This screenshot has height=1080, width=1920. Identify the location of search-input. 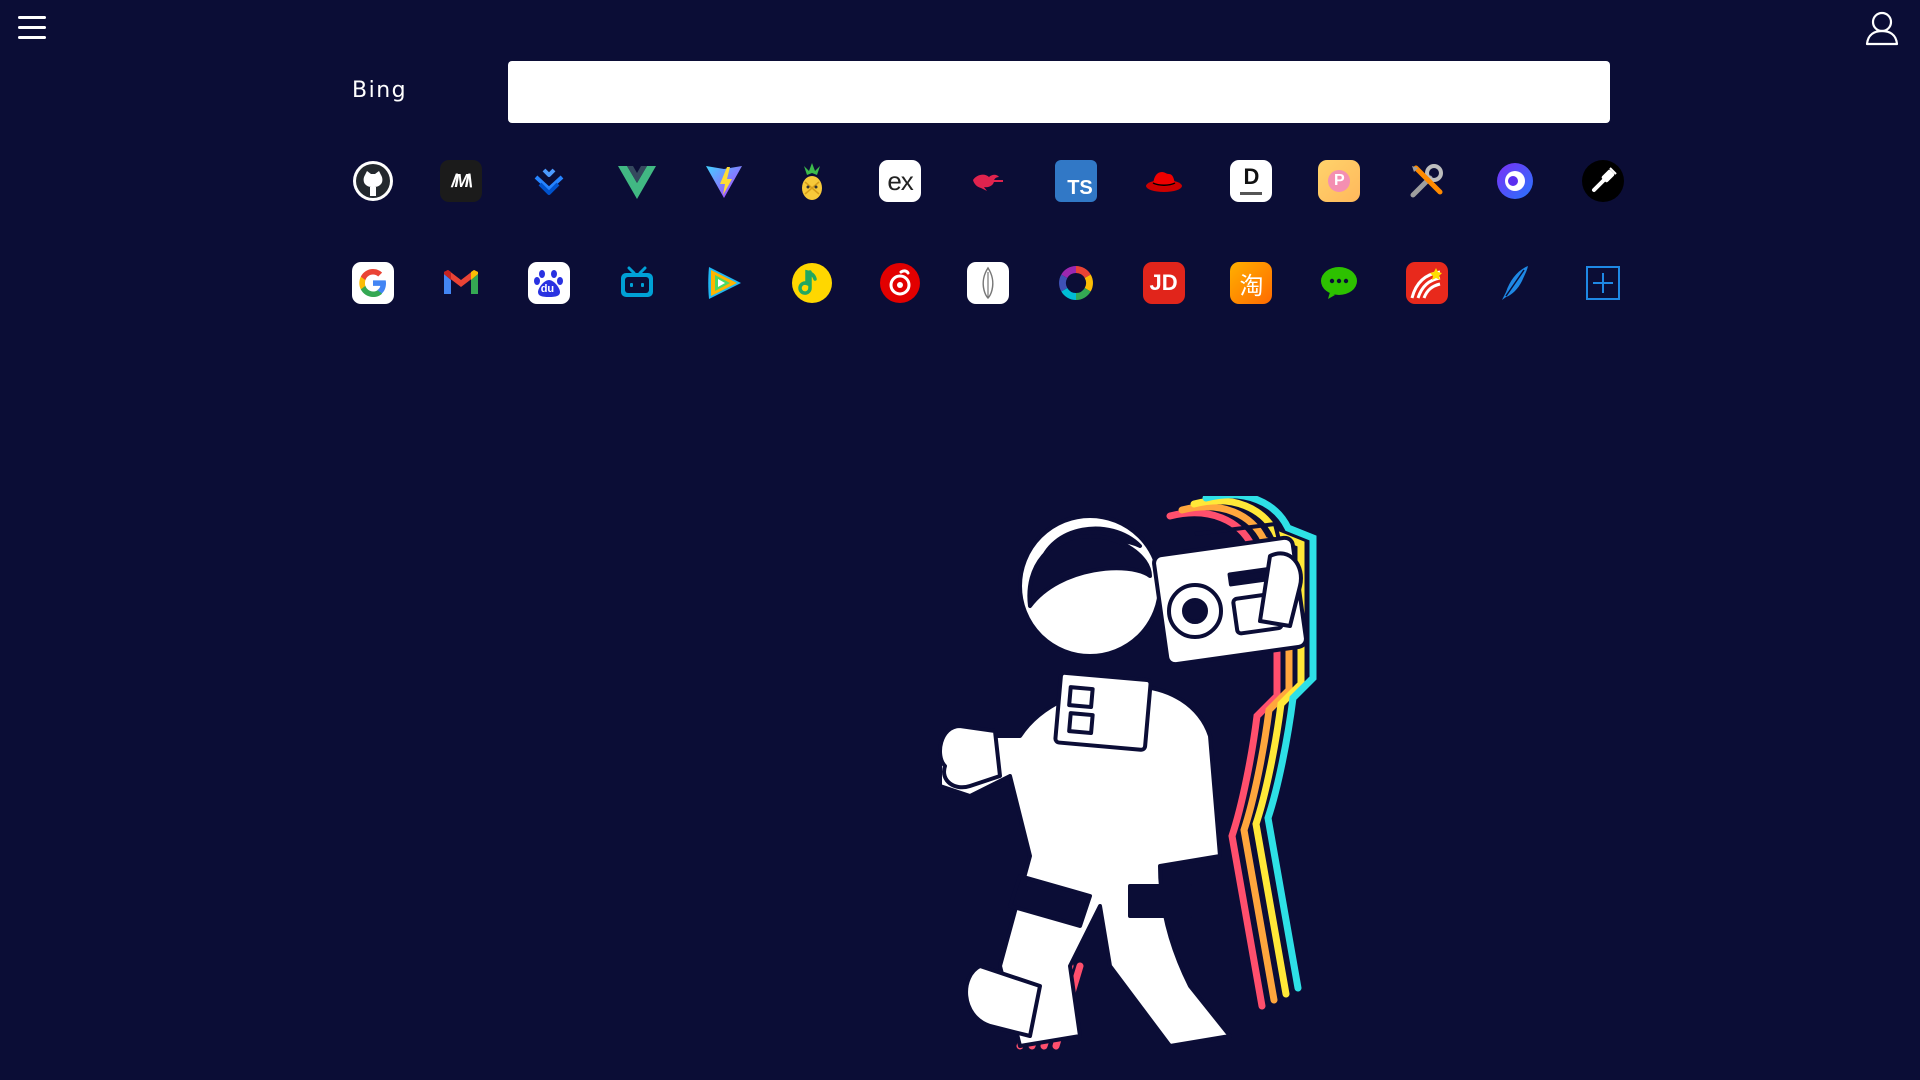
(1059, 92).